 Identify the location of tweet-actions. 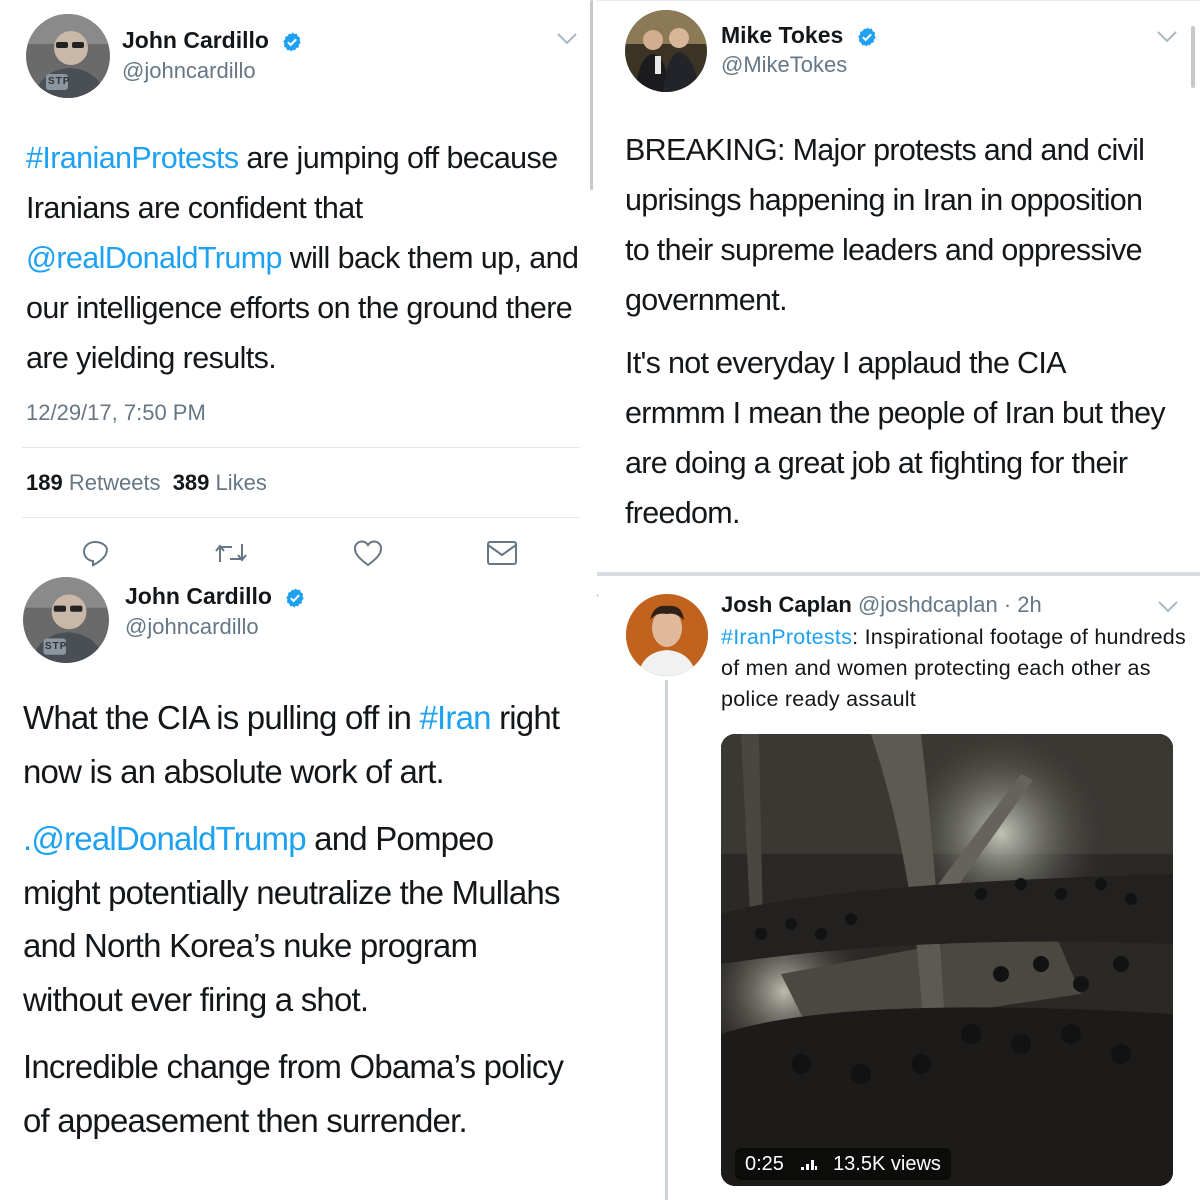
(296, 555).